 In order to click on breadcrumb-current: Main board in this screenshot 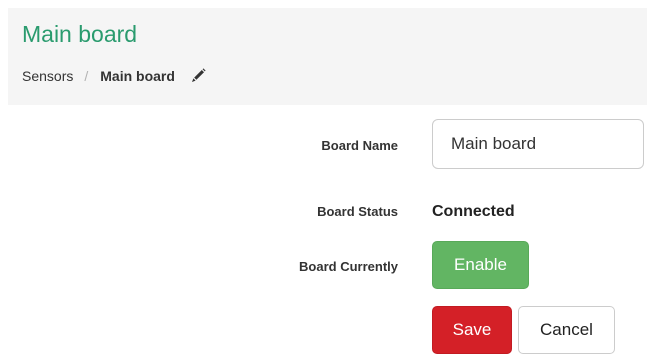, I will do `click(137, 76)`.